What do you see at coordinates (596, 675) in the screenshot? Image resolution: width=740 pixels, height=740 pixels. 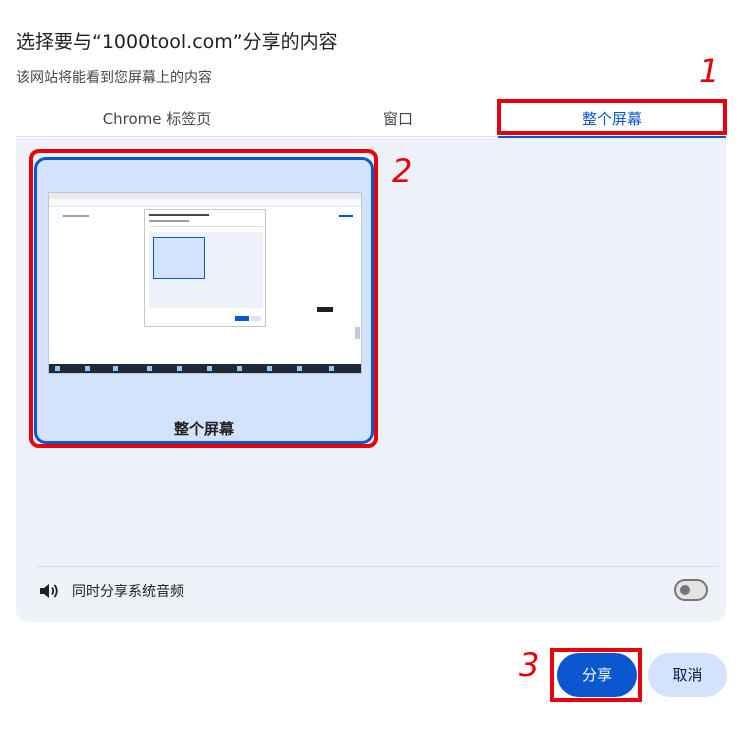 I see `annotation-box-share` at bounding box center [596, 675].